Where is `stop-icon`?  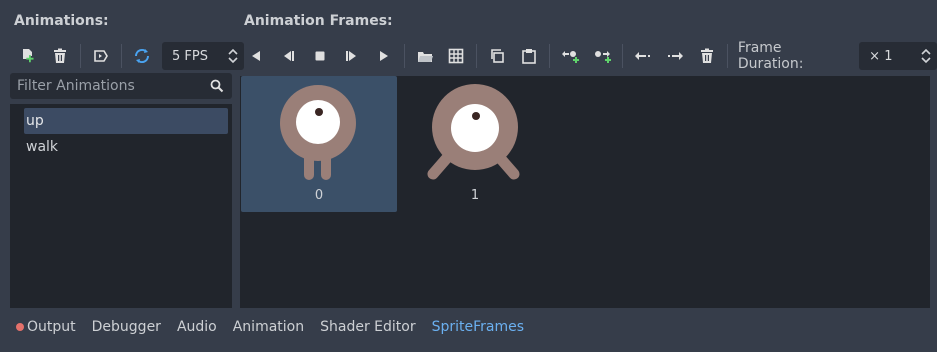
stop-icon is located at coordinates (320, 56).